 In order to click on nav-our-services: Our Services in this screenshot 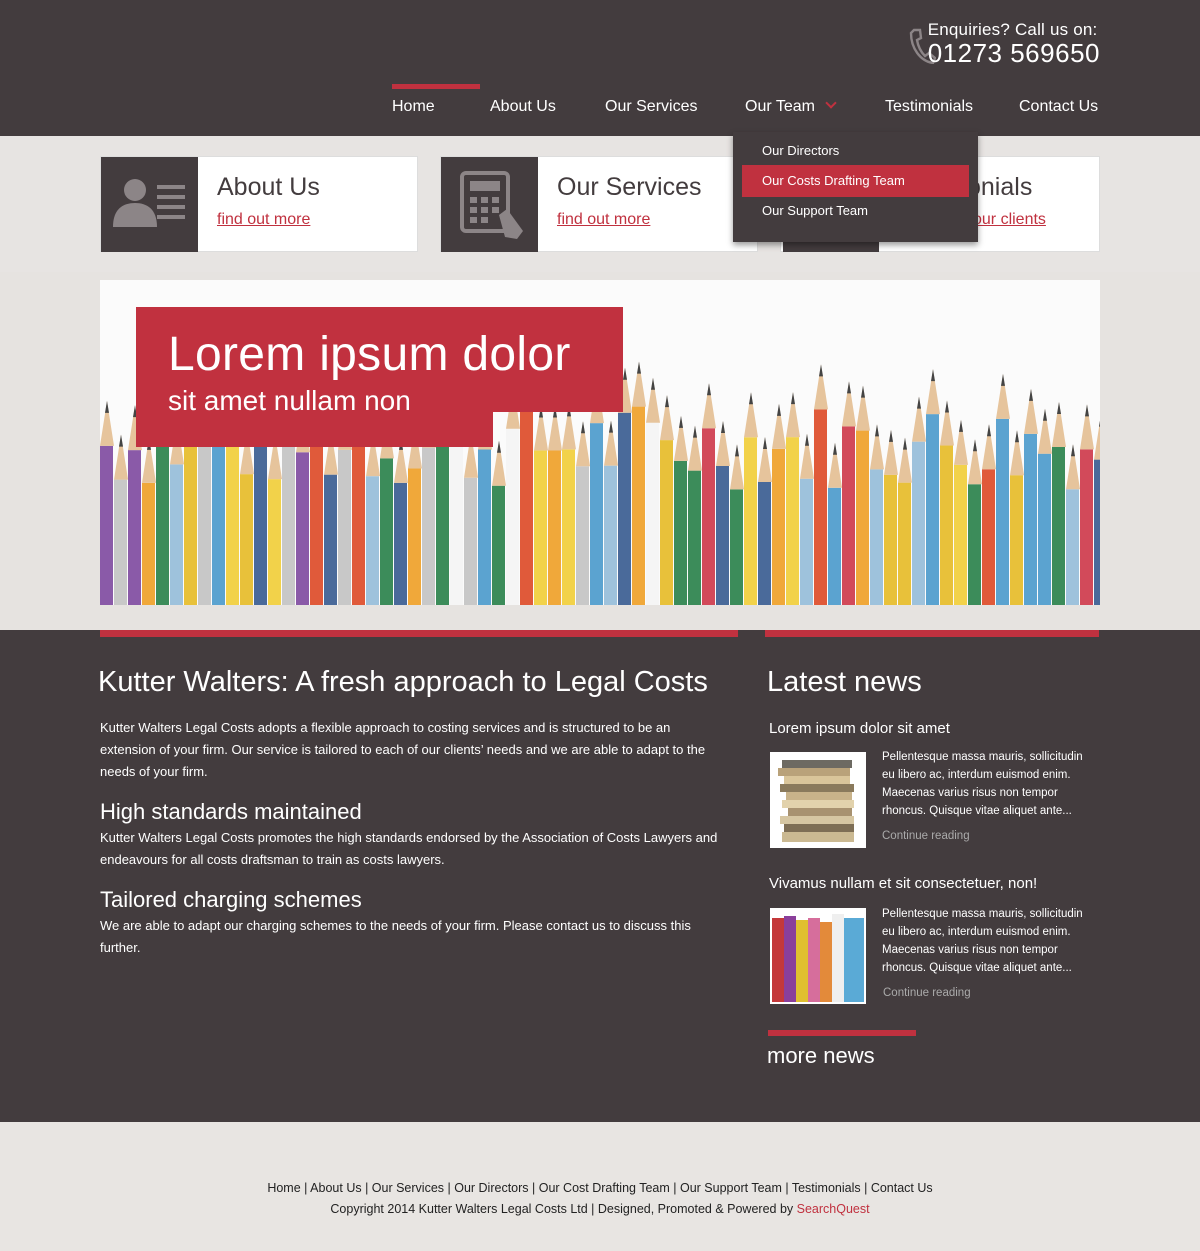, I will do `click(651, 107)`.